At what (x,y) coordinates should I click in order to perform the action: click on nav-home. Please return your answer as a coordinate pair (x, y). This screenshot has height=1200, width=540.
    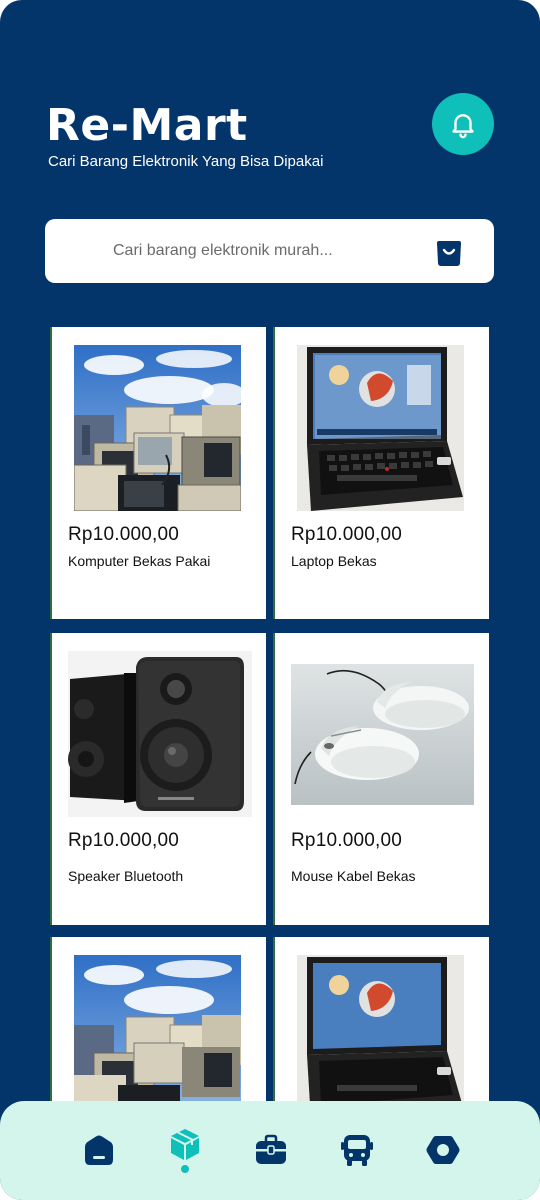
    Looking at the image, I should click on (99, 1150).